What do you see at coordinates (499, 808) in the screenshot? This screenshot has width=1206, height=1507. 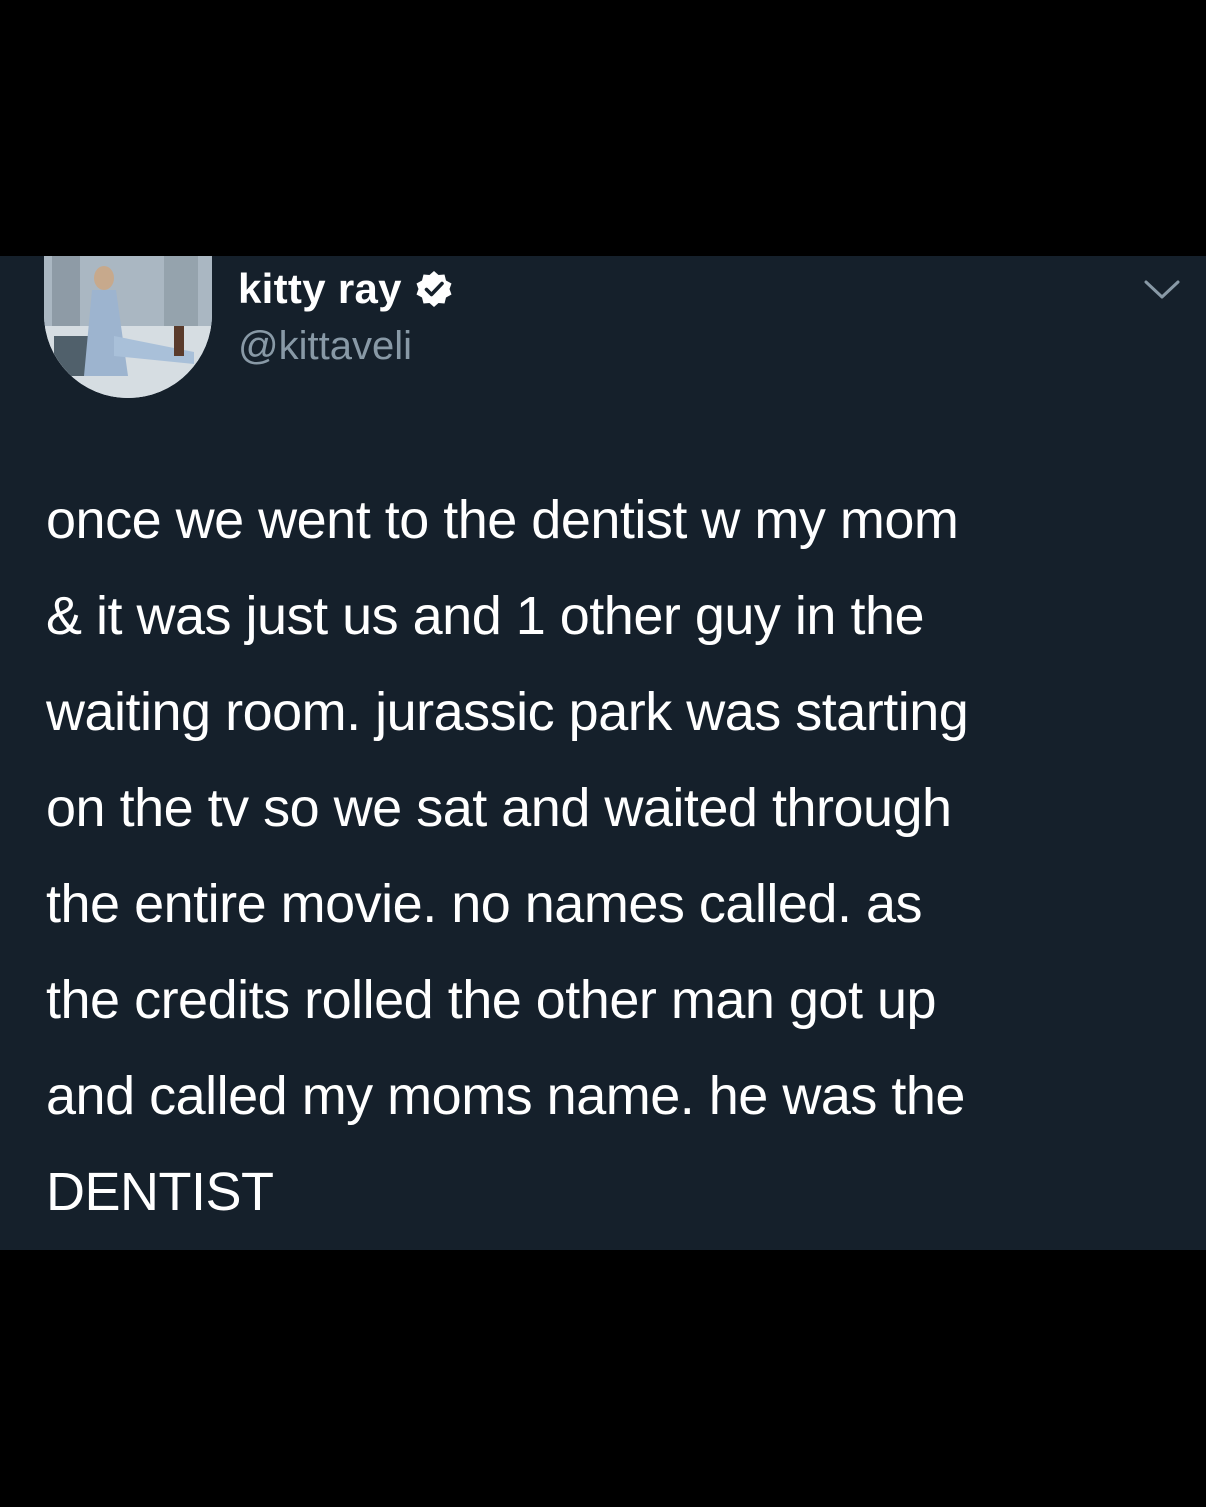 I see `tweet-text-line: on the tv so we sat and waited through` at bounding box center [499, 808].